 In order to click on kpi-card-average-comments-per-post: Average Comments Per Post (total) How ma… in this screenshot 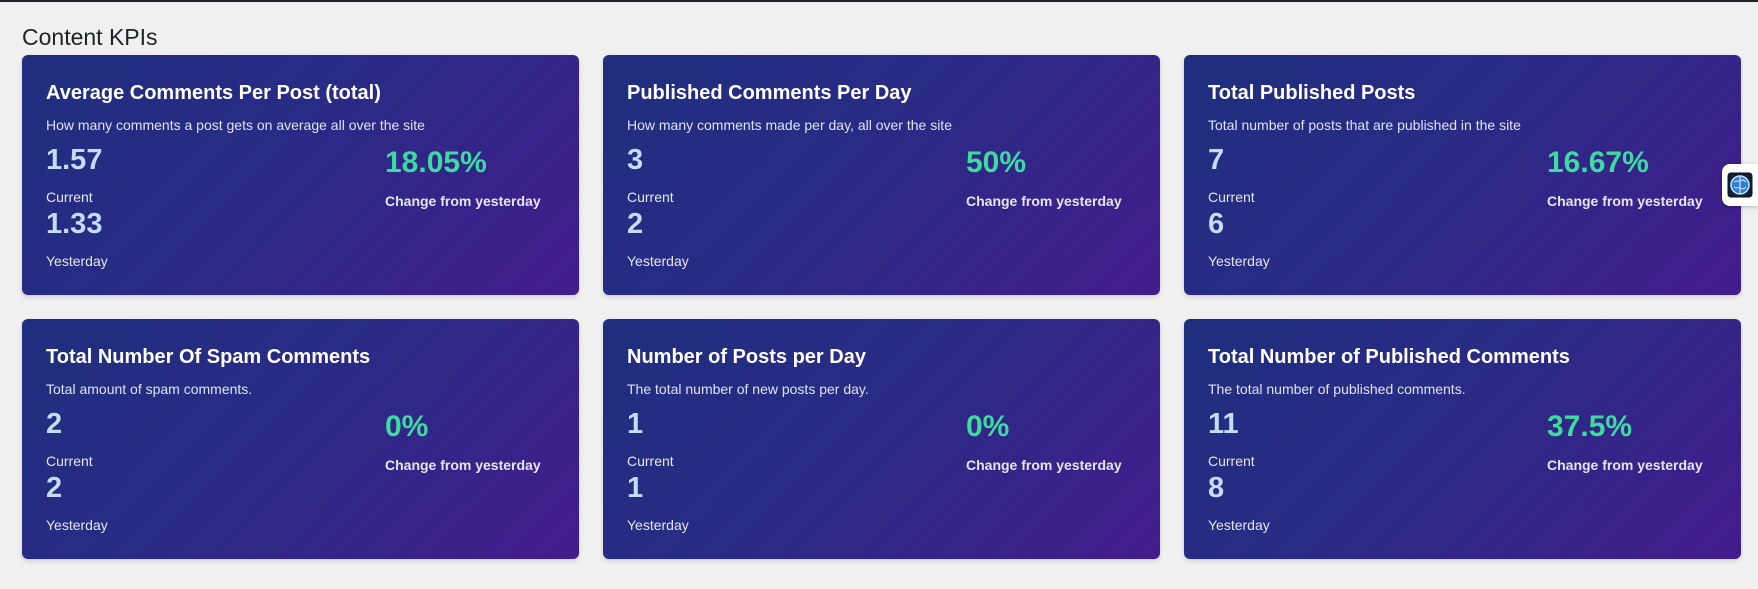, I will do `click(300, 175)`.